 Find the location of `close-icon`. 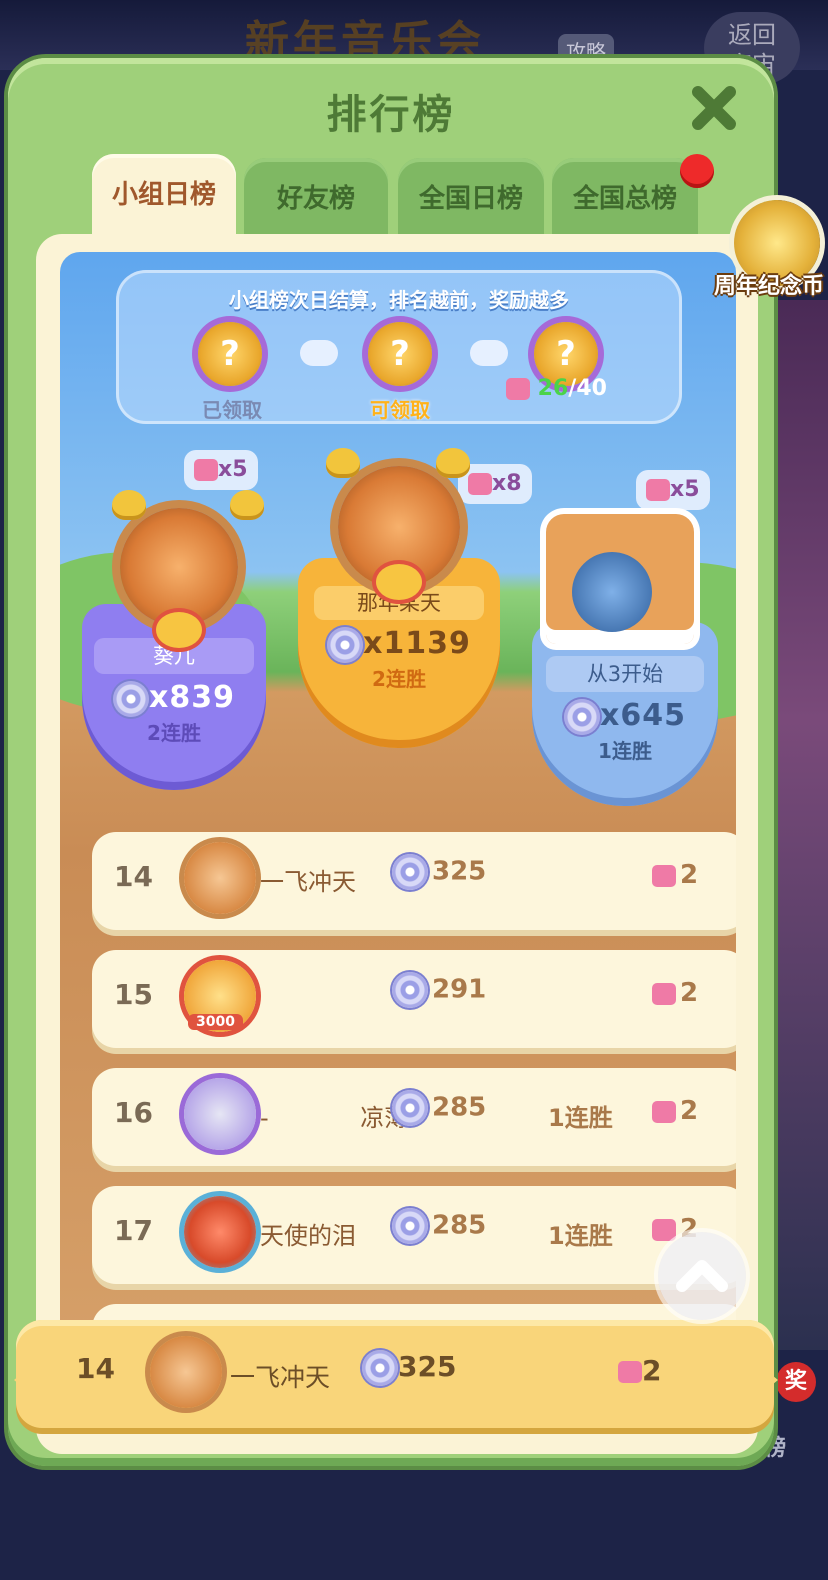

close-icon is located at coordinates (714, 108).